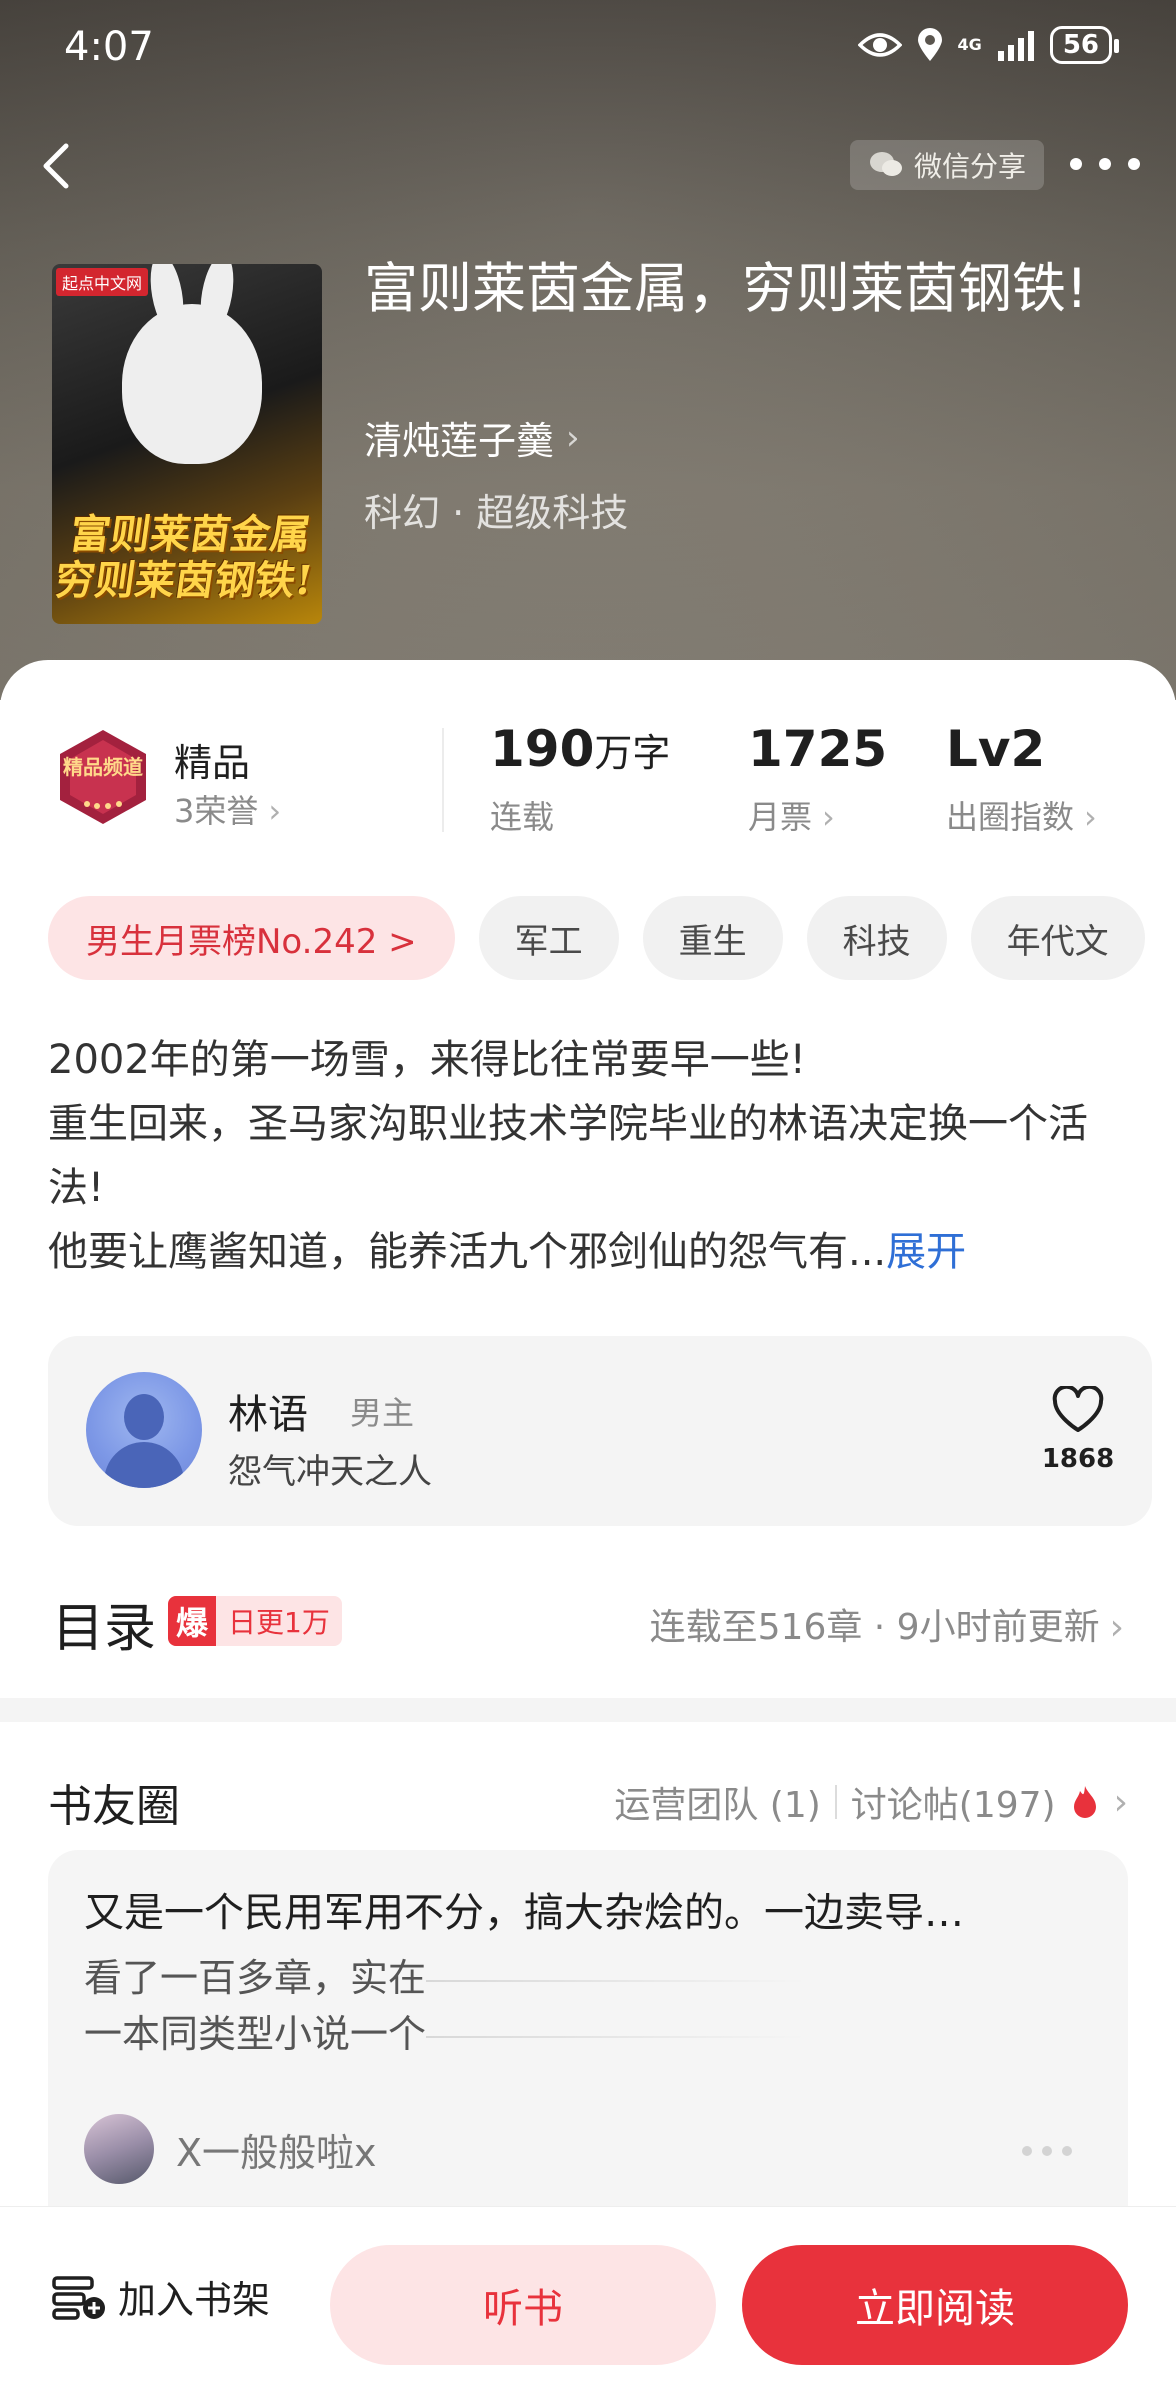 This screenshot has width=1176, height=2400. What do you see at coordinates (1084, 45) in the screenshot?
I see `battery-icon: 56` at bounding box center [1084, 45].